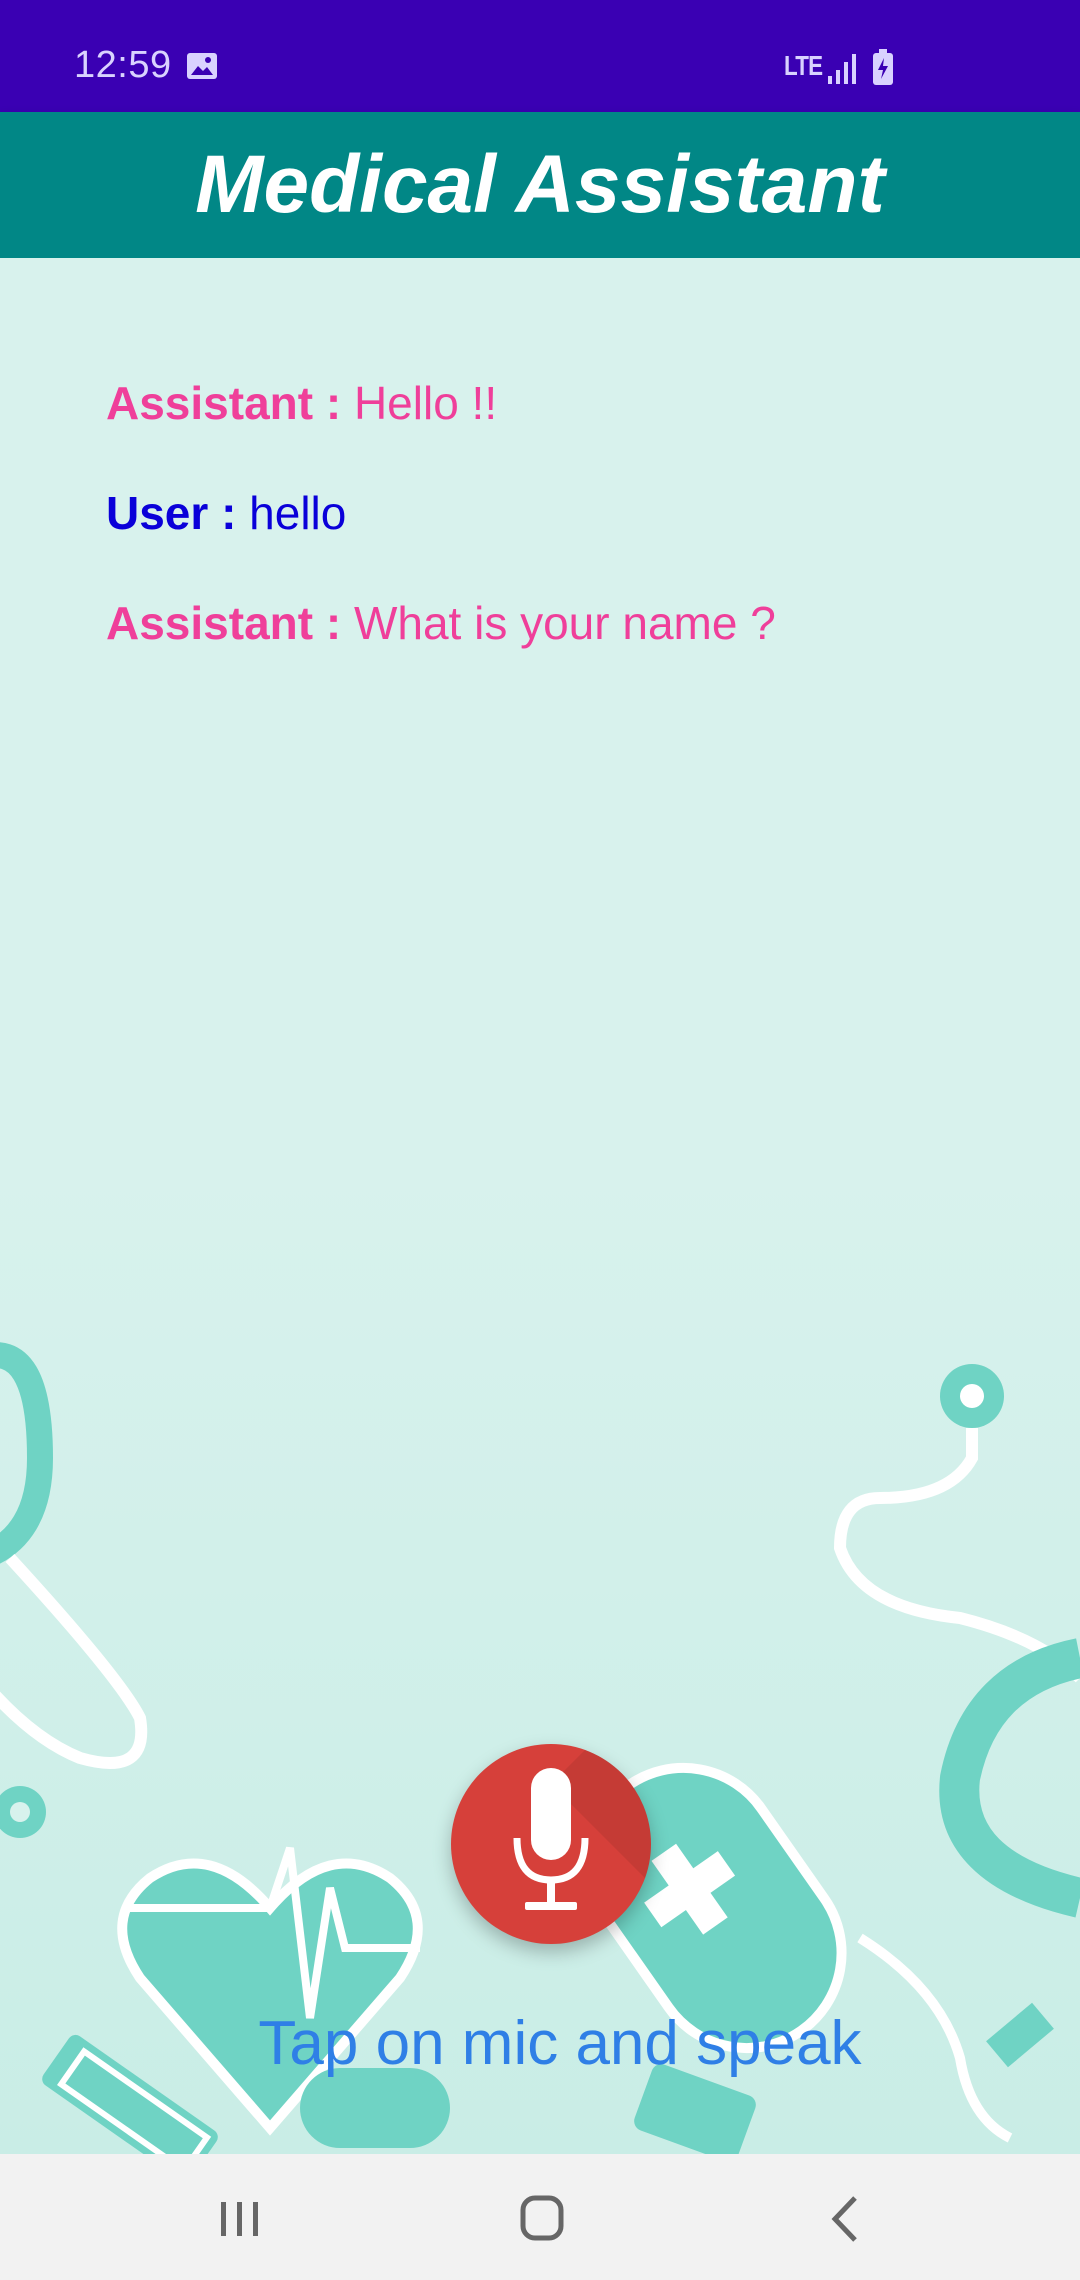 The height and width of the screenshot is (2280, 1080). Describe the element at coordinates (803, 65) in the screenshot. I see `network-type: LTE` at that location.